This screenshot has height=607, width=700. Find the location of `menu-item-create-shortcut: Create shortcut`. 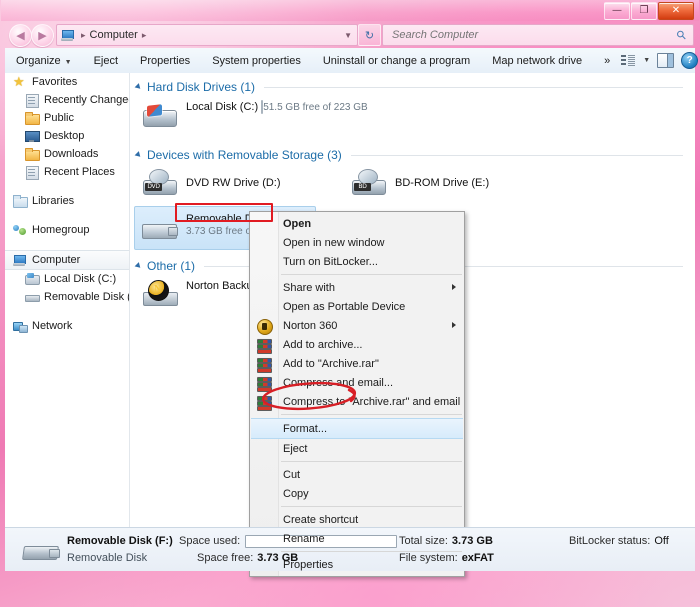

menu-item-create-shortcut: Create shortcut is located at coordinates (357, 519).